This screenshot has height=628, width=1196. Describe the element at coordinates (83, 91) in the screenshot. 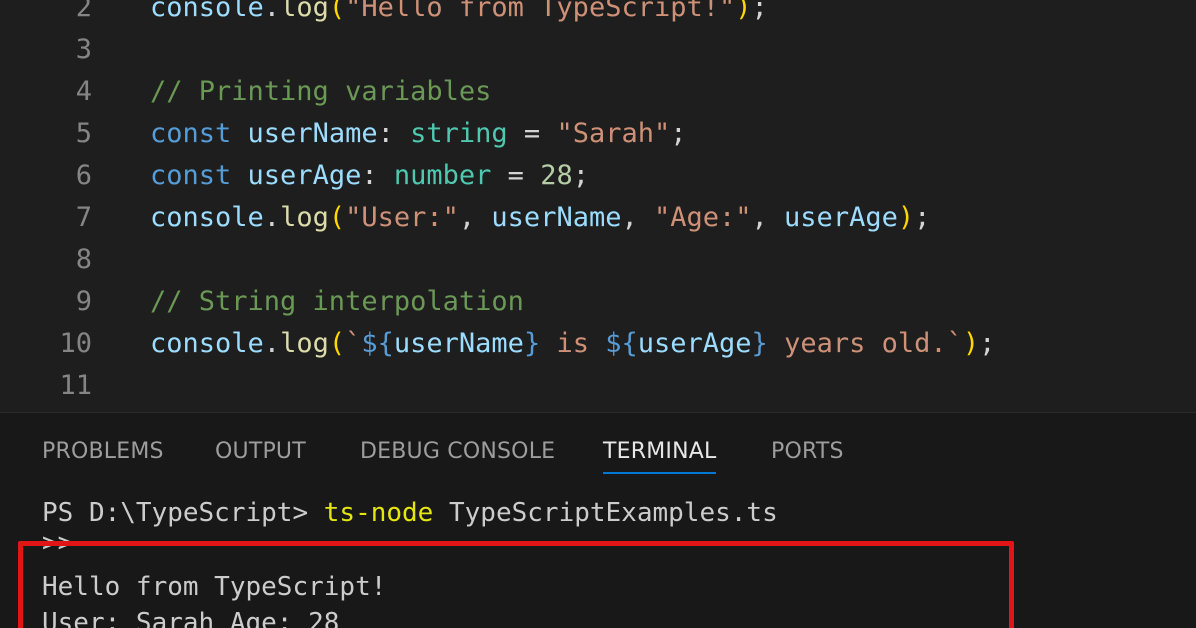

I see `line-number: 4` at that location.